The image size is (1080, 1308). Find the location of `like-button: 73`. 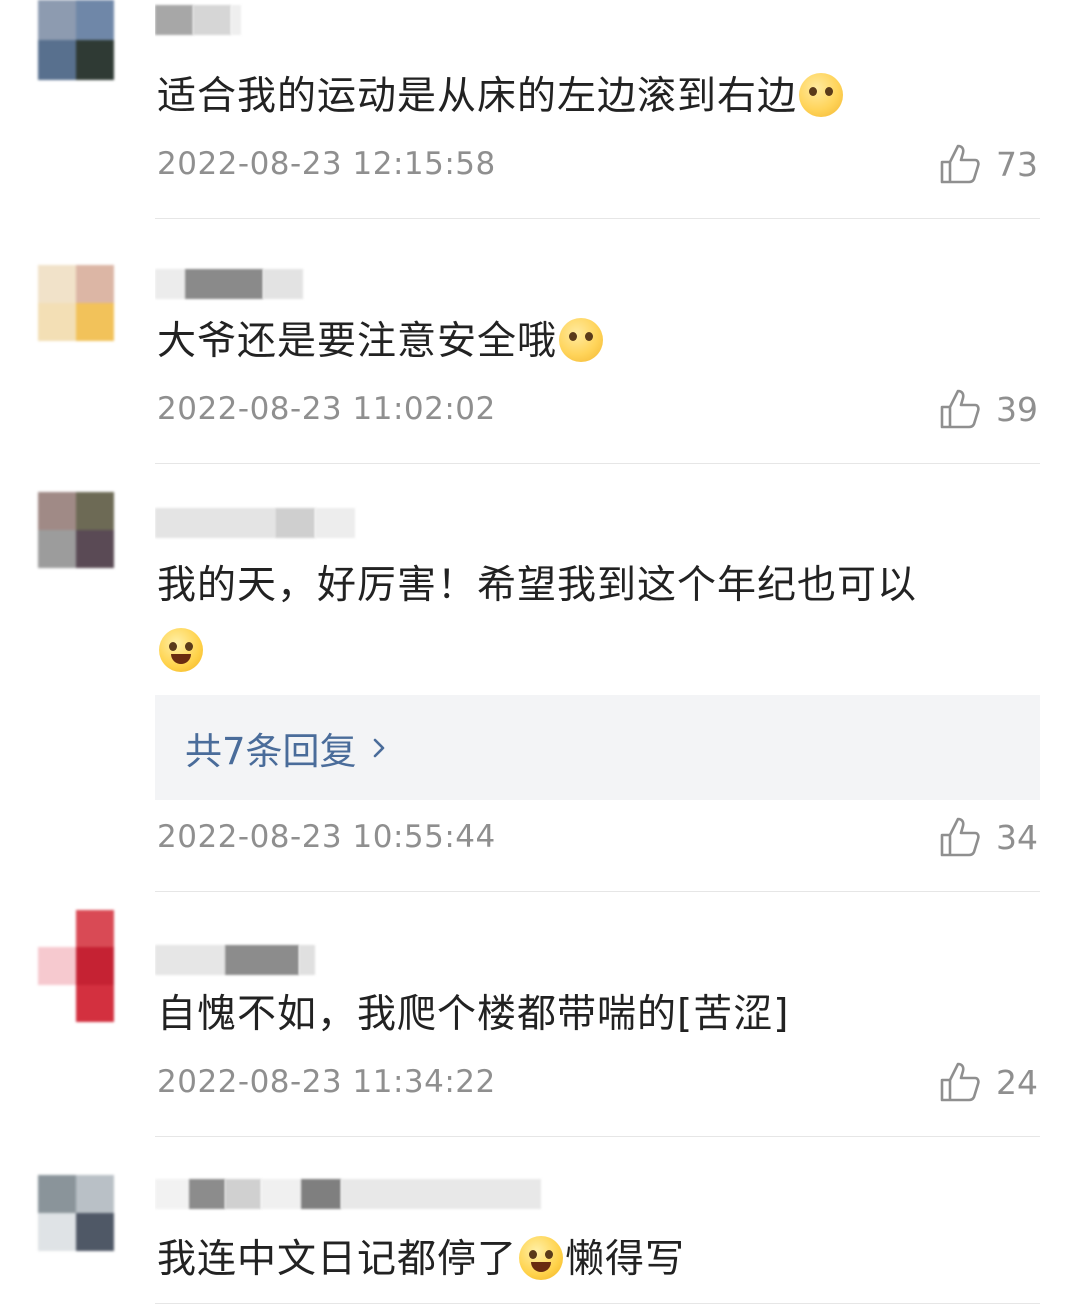

like-button: 73 is located at coordinates (988, 164).